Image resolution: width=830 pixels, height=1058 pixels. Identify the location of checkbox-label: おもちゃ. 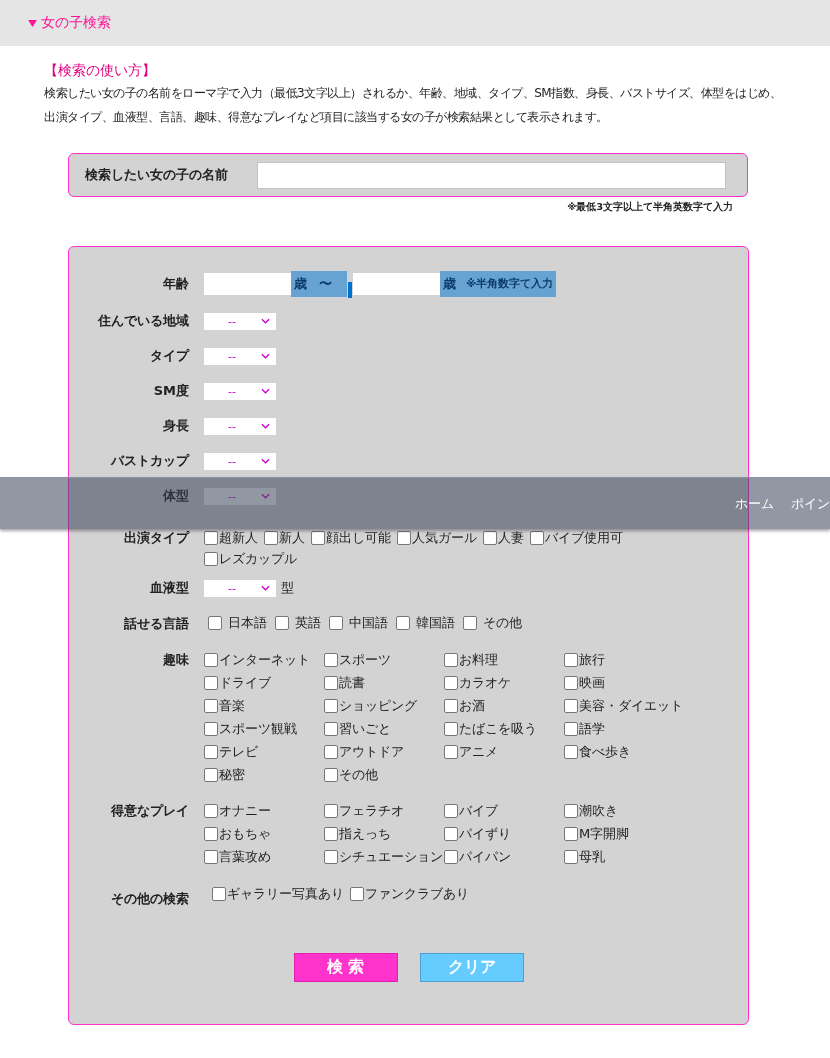
(245, 833).